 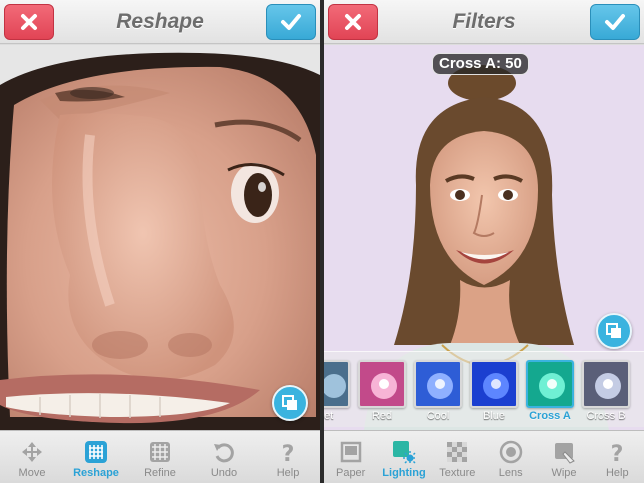 What do you see at coordinates (224, 473) in the screenshot?
I see `tool-undo-label: Undo` at bounding box center [224, 473].